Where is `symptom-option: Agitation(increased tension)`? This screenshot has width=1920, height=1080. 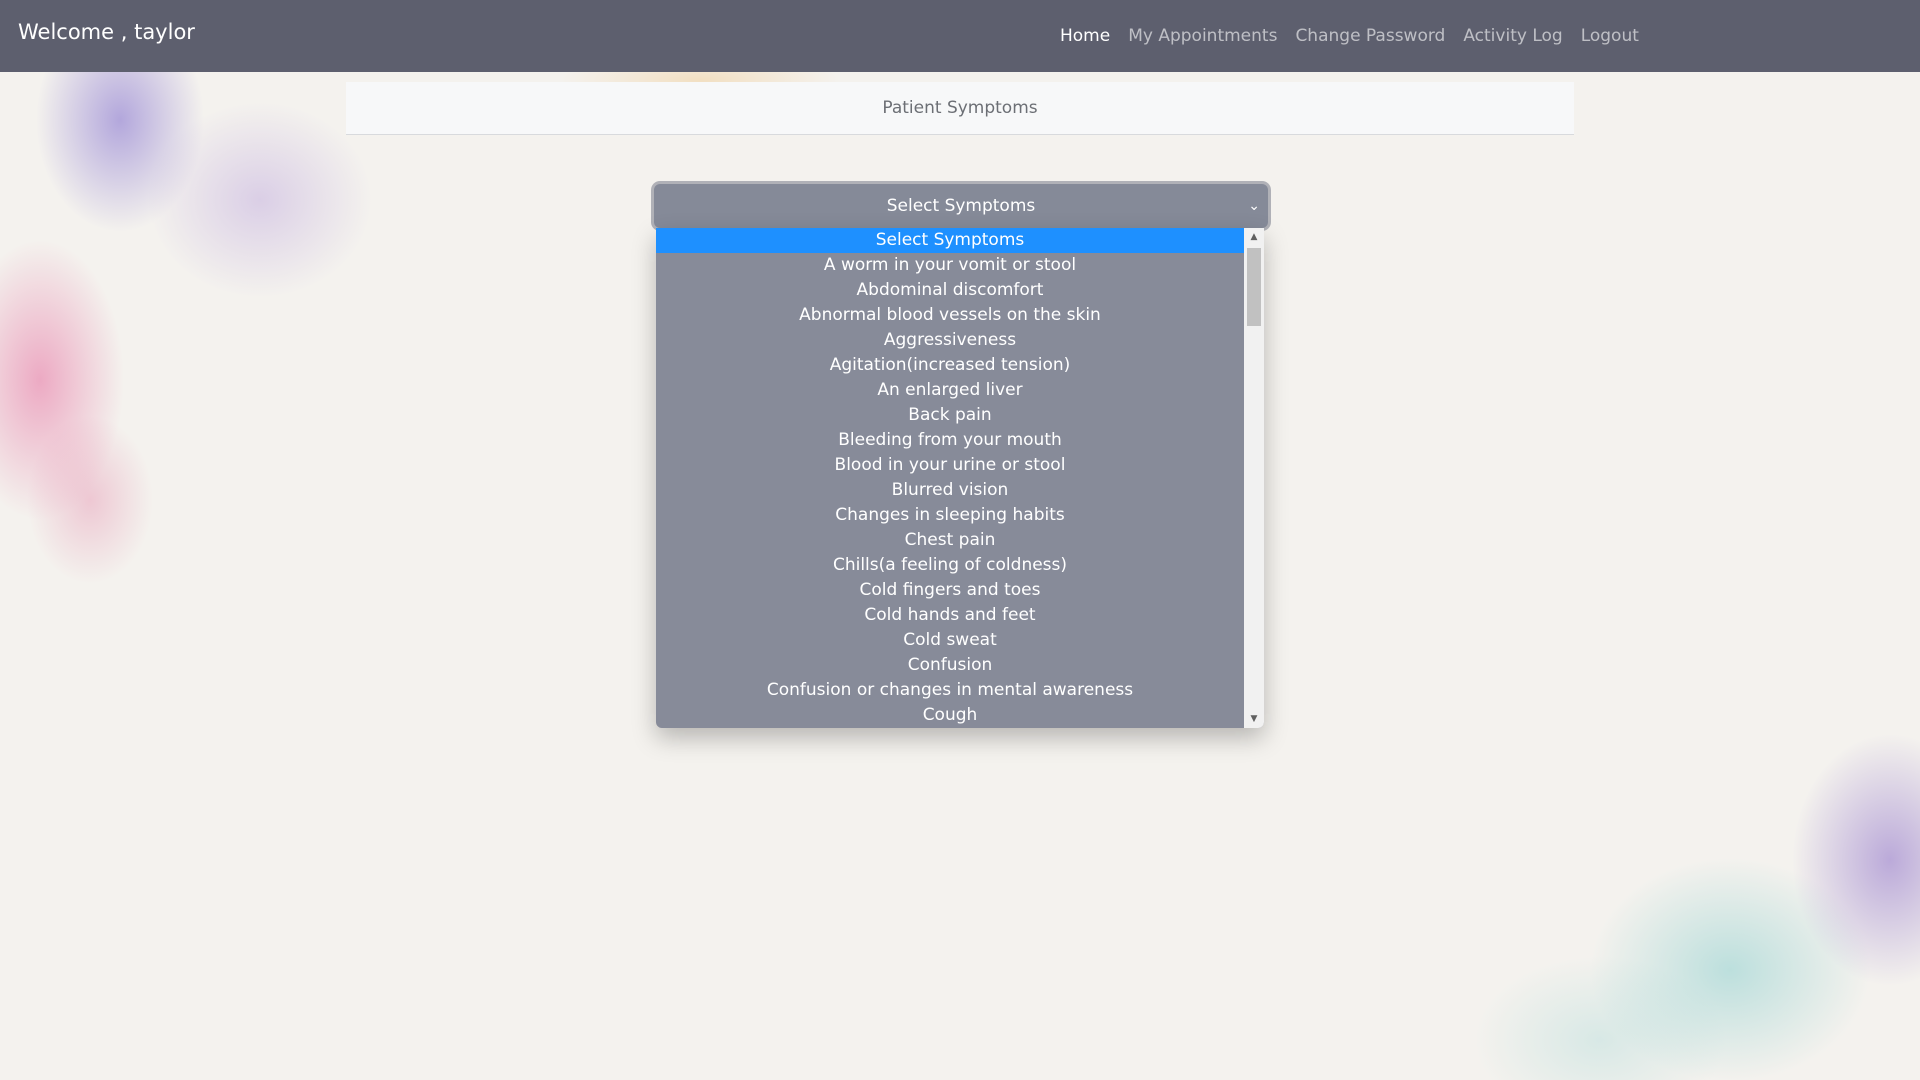
symptom-option: Agitation(increased tension) is located at coordinates (950, 365).